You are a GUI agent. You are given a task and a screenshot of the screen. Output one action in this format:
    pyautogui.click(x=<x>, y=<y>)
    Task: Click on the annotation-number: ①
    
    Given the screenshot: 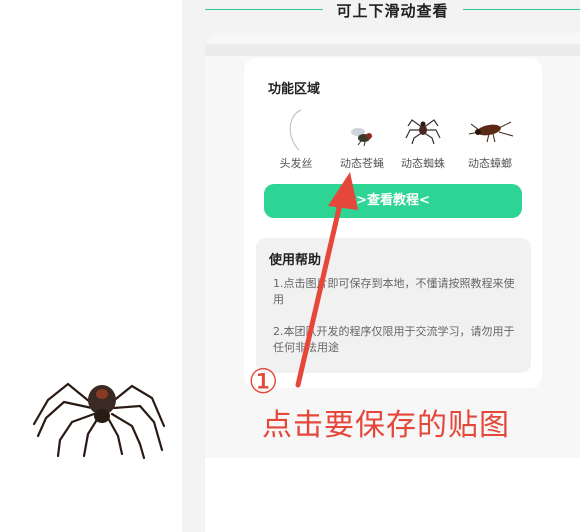 What is the action you would take?
    pyautogui.click(x=263, y=382)
    